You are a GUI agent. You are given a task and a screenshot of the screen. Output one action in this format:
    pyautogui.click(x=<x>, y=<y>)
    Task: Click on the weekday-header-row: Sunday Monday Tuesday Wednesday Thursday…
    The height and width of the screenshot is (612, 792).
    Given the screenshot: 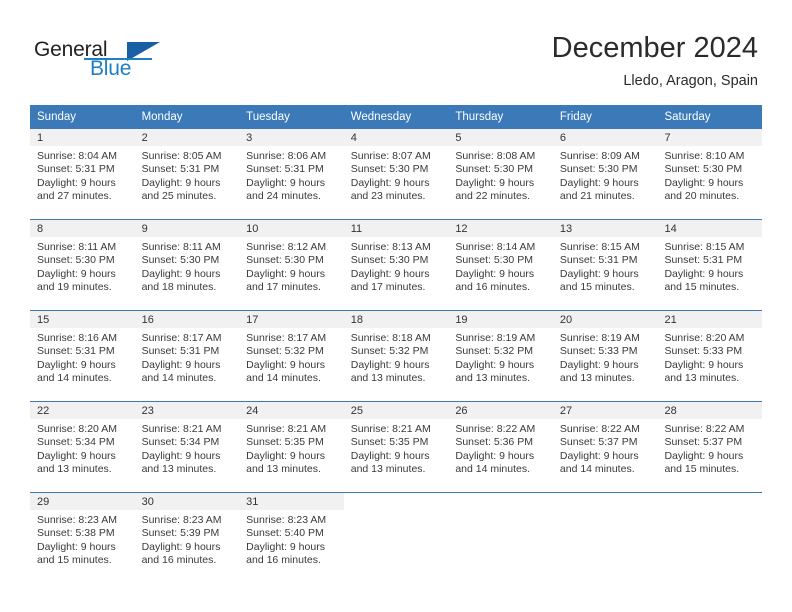 What is the action you would take?
    pyautogui.click(x=396, y=117)
    